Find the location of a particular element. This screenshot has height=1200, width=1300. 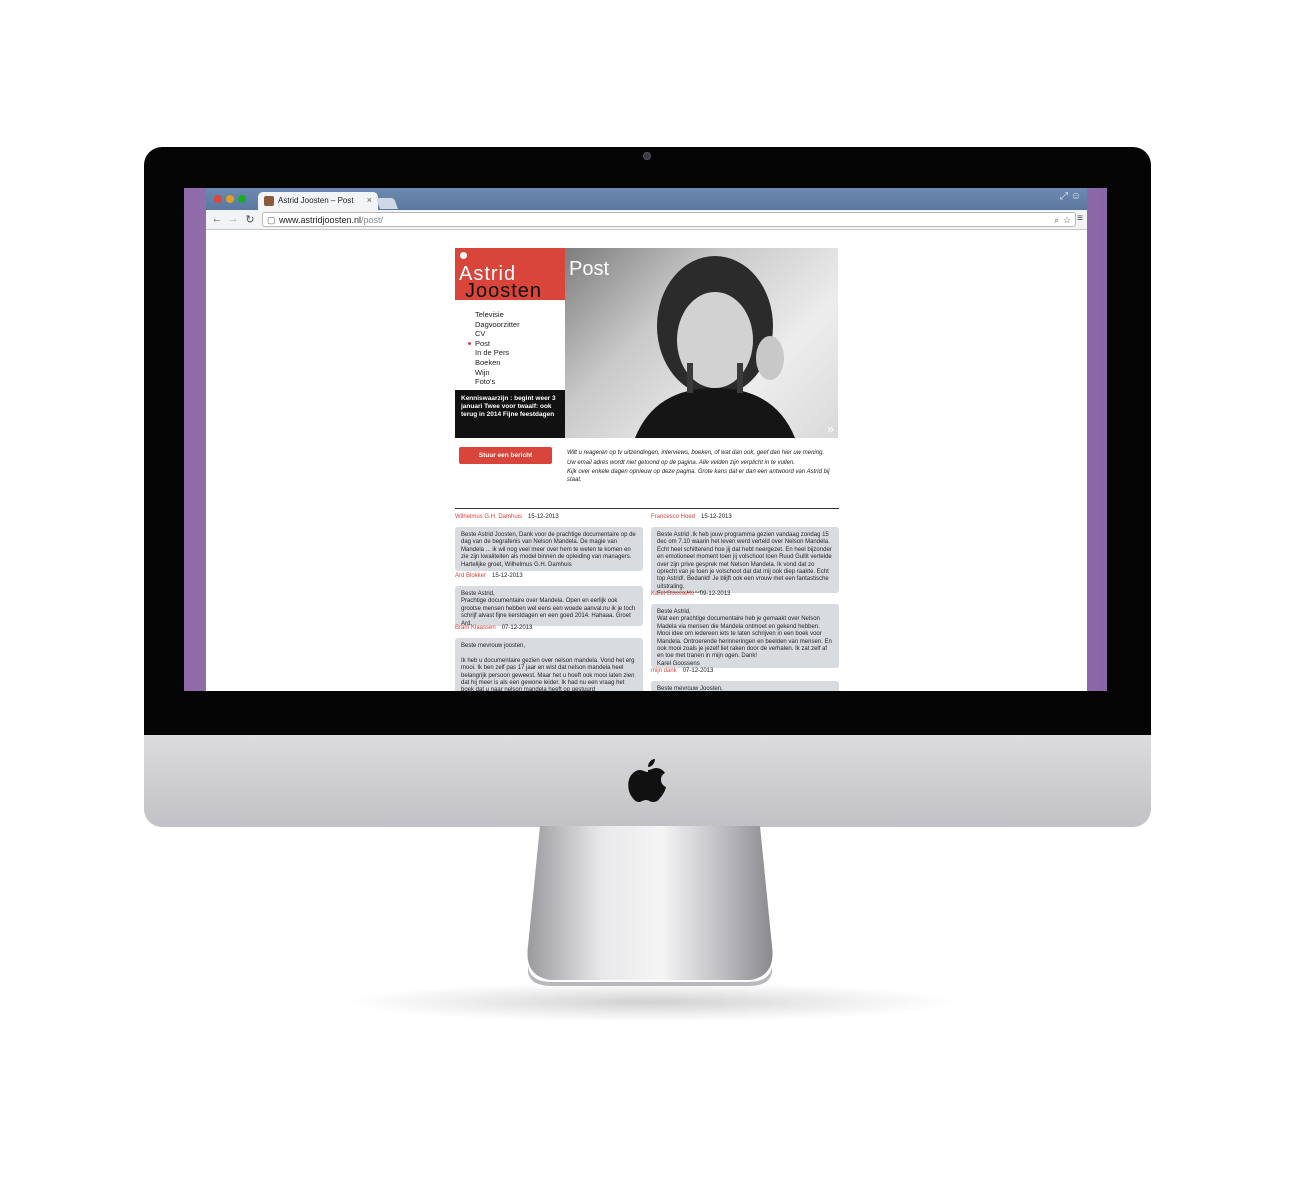

nav-item-cv: CV is located at coordinates (497, 334).